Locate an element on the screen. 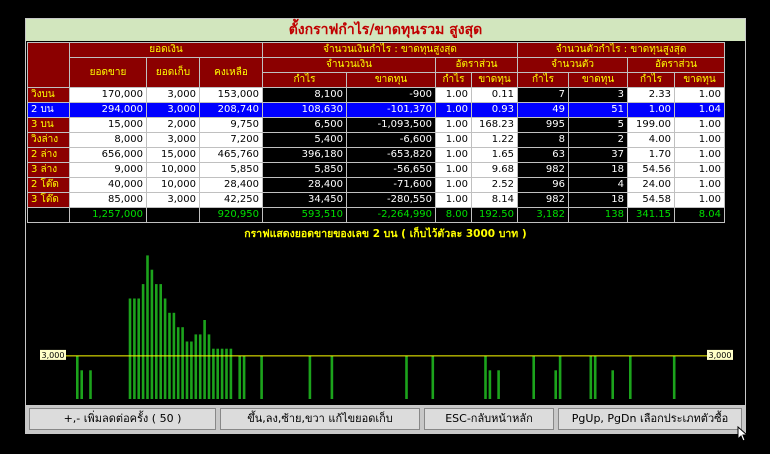 Image resolution: width=770 pixels, height=454 pixels. header-max-count: จำนวนตัวกำไร : ขาดทุนสูงสุด is located at coordinates (621, 50).